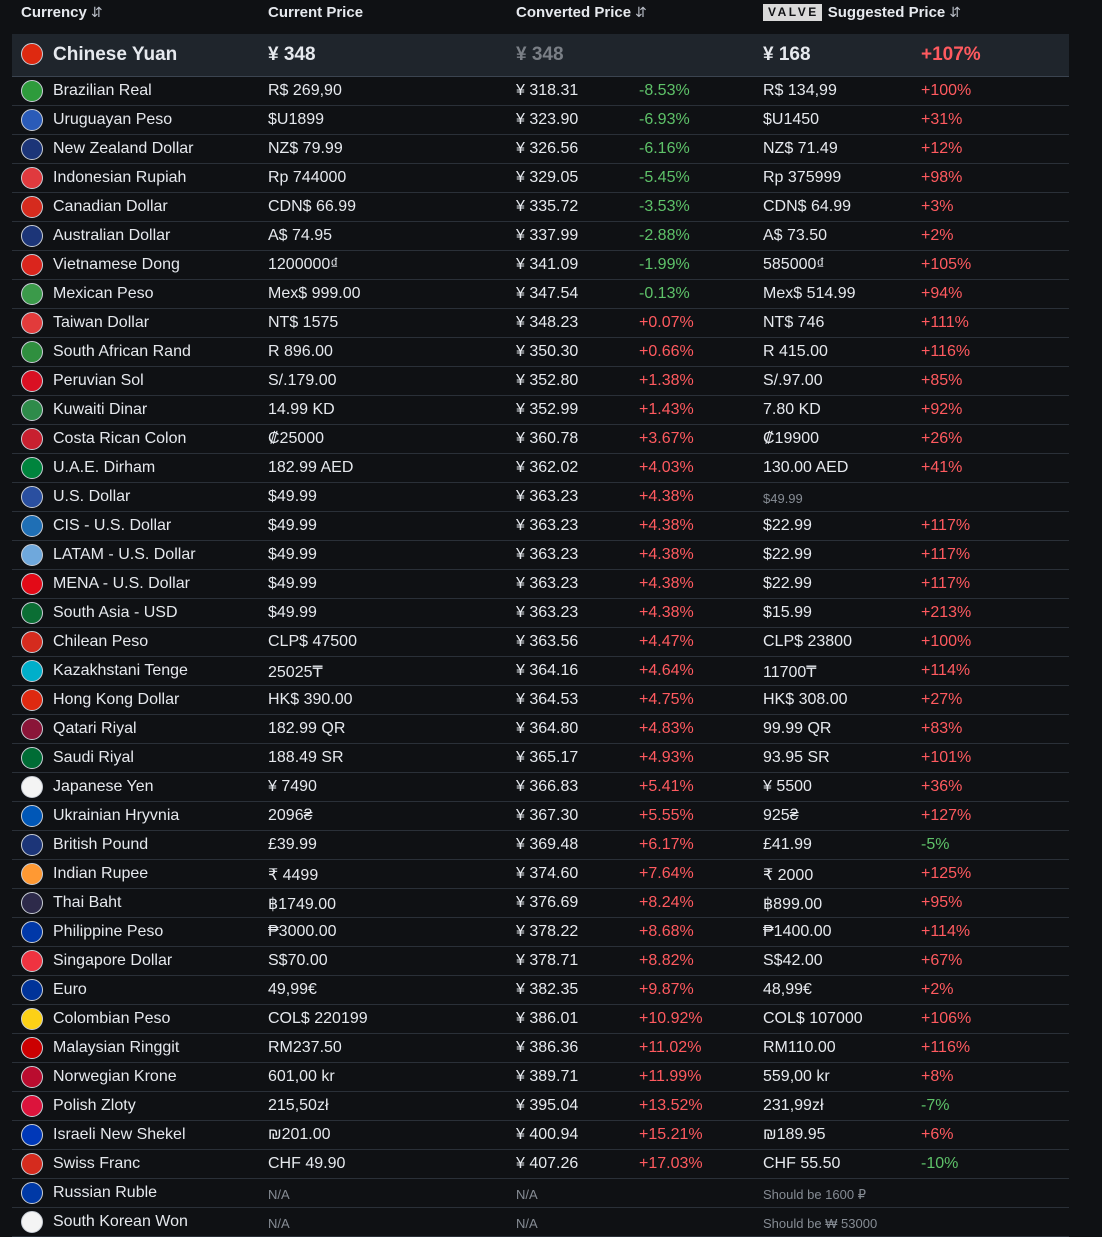 The height and width of the screenshot is (1237, 1102). Describe the element at coordinates (942, 119) in the screenshot. I see `suggested-price-diff: +31%` at that location.